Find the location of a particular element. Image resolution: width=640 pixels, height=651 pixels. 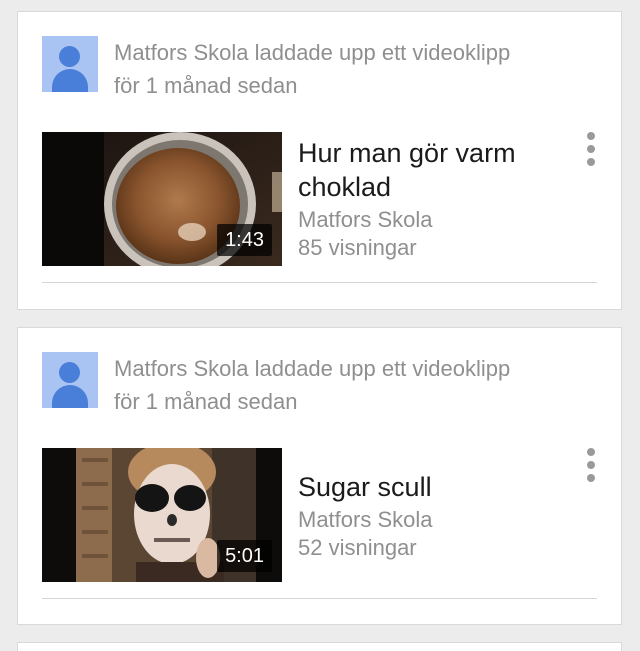

video-duration-badge: 5:01 is located at coordinates (244, 556).